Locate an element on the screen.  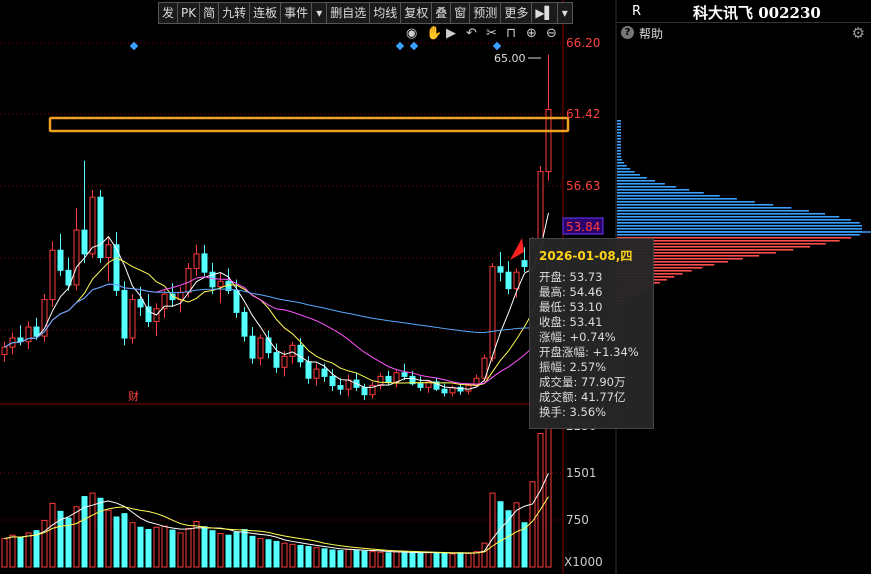
scissors-icon: ✂ is located at coordinates (491, 33).